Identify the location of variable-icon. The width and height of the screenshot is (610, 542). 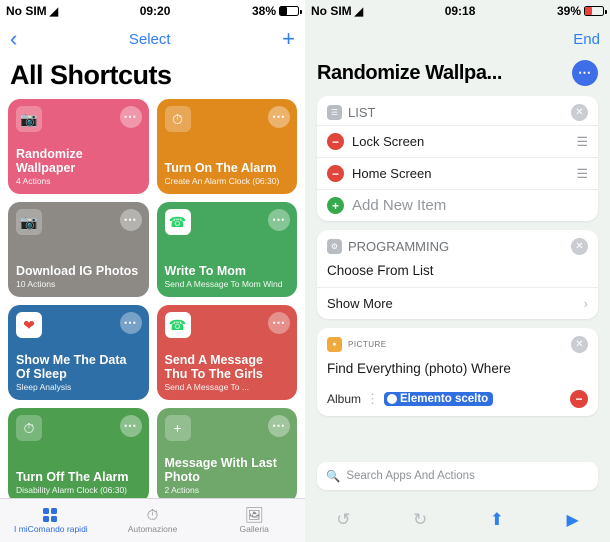
(392, 399).